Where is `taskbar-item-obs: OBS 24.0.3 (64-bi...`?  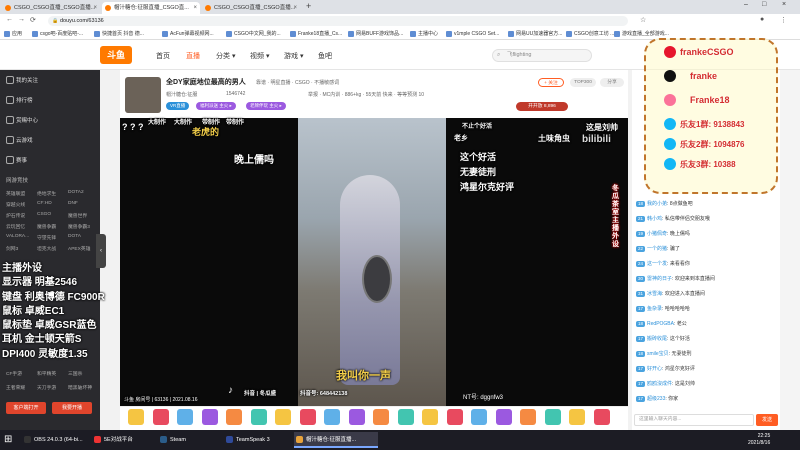
taskbar-item-obs: OBS 24.0.3 (64-bi... is located at coordinates (55, 440).